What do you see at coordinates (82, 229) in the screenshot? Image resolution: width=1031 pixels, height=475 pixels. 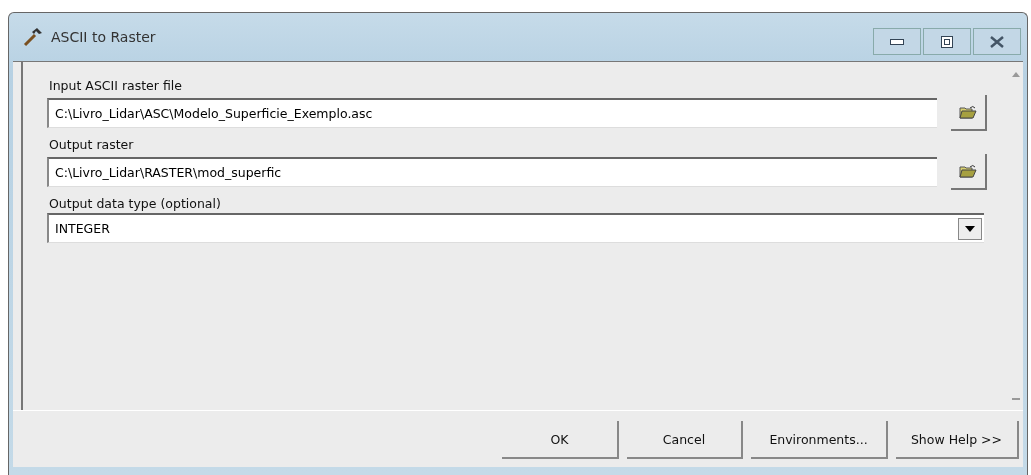 I see `dropdown-value: INTEGER` at bounding box center [82, 229].